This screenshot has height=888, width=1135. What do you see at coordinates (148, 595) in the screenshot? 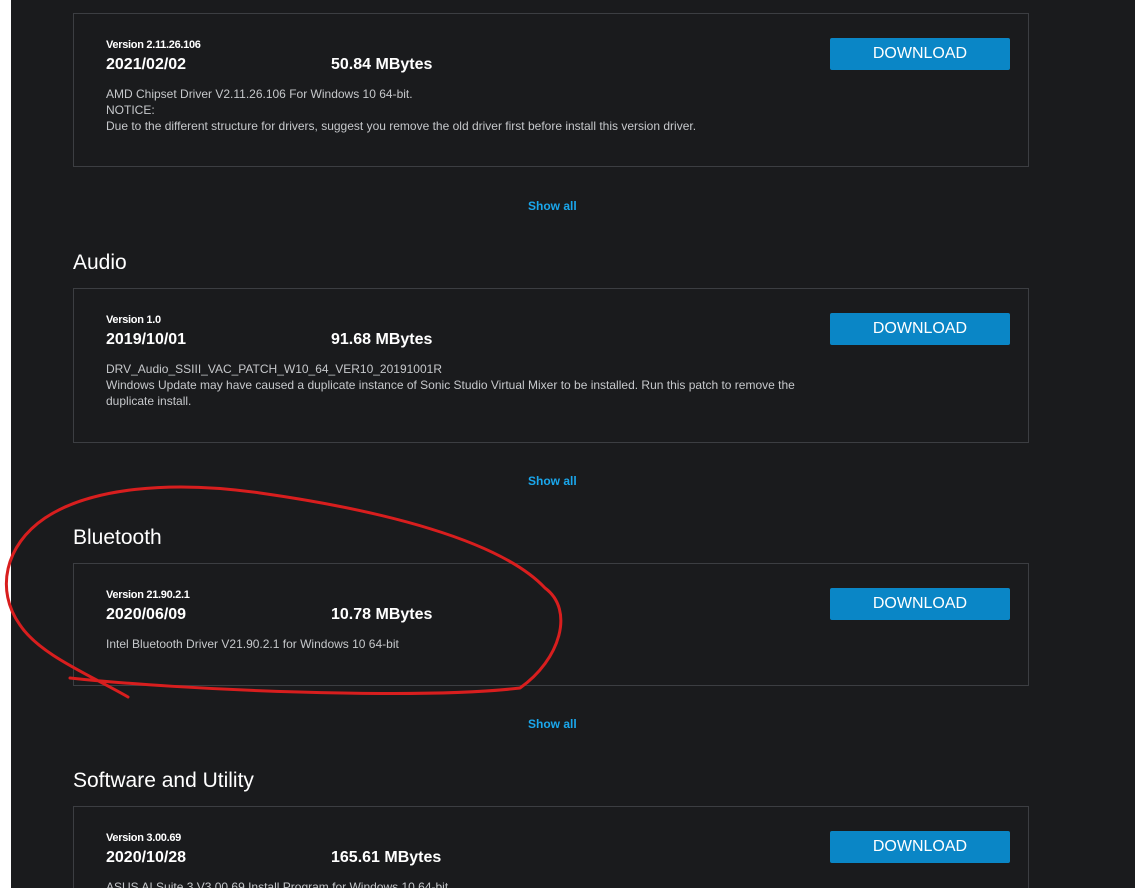
I see `driver-version: Version 21.90.2.1` at bounding box center [148, 595].